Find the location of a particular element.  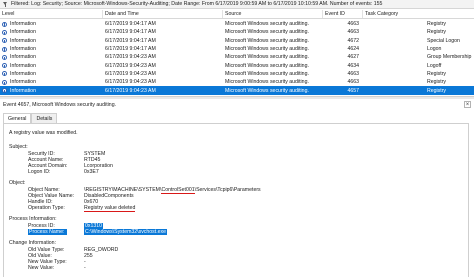

task-category-cell: Special Logon is located at coordinates (418, 41).